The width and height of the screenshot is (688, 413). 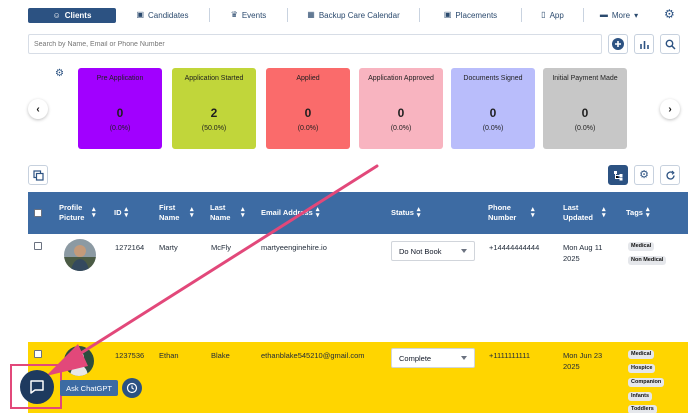 I want to click on history-icon, so click(x=132, y=388).